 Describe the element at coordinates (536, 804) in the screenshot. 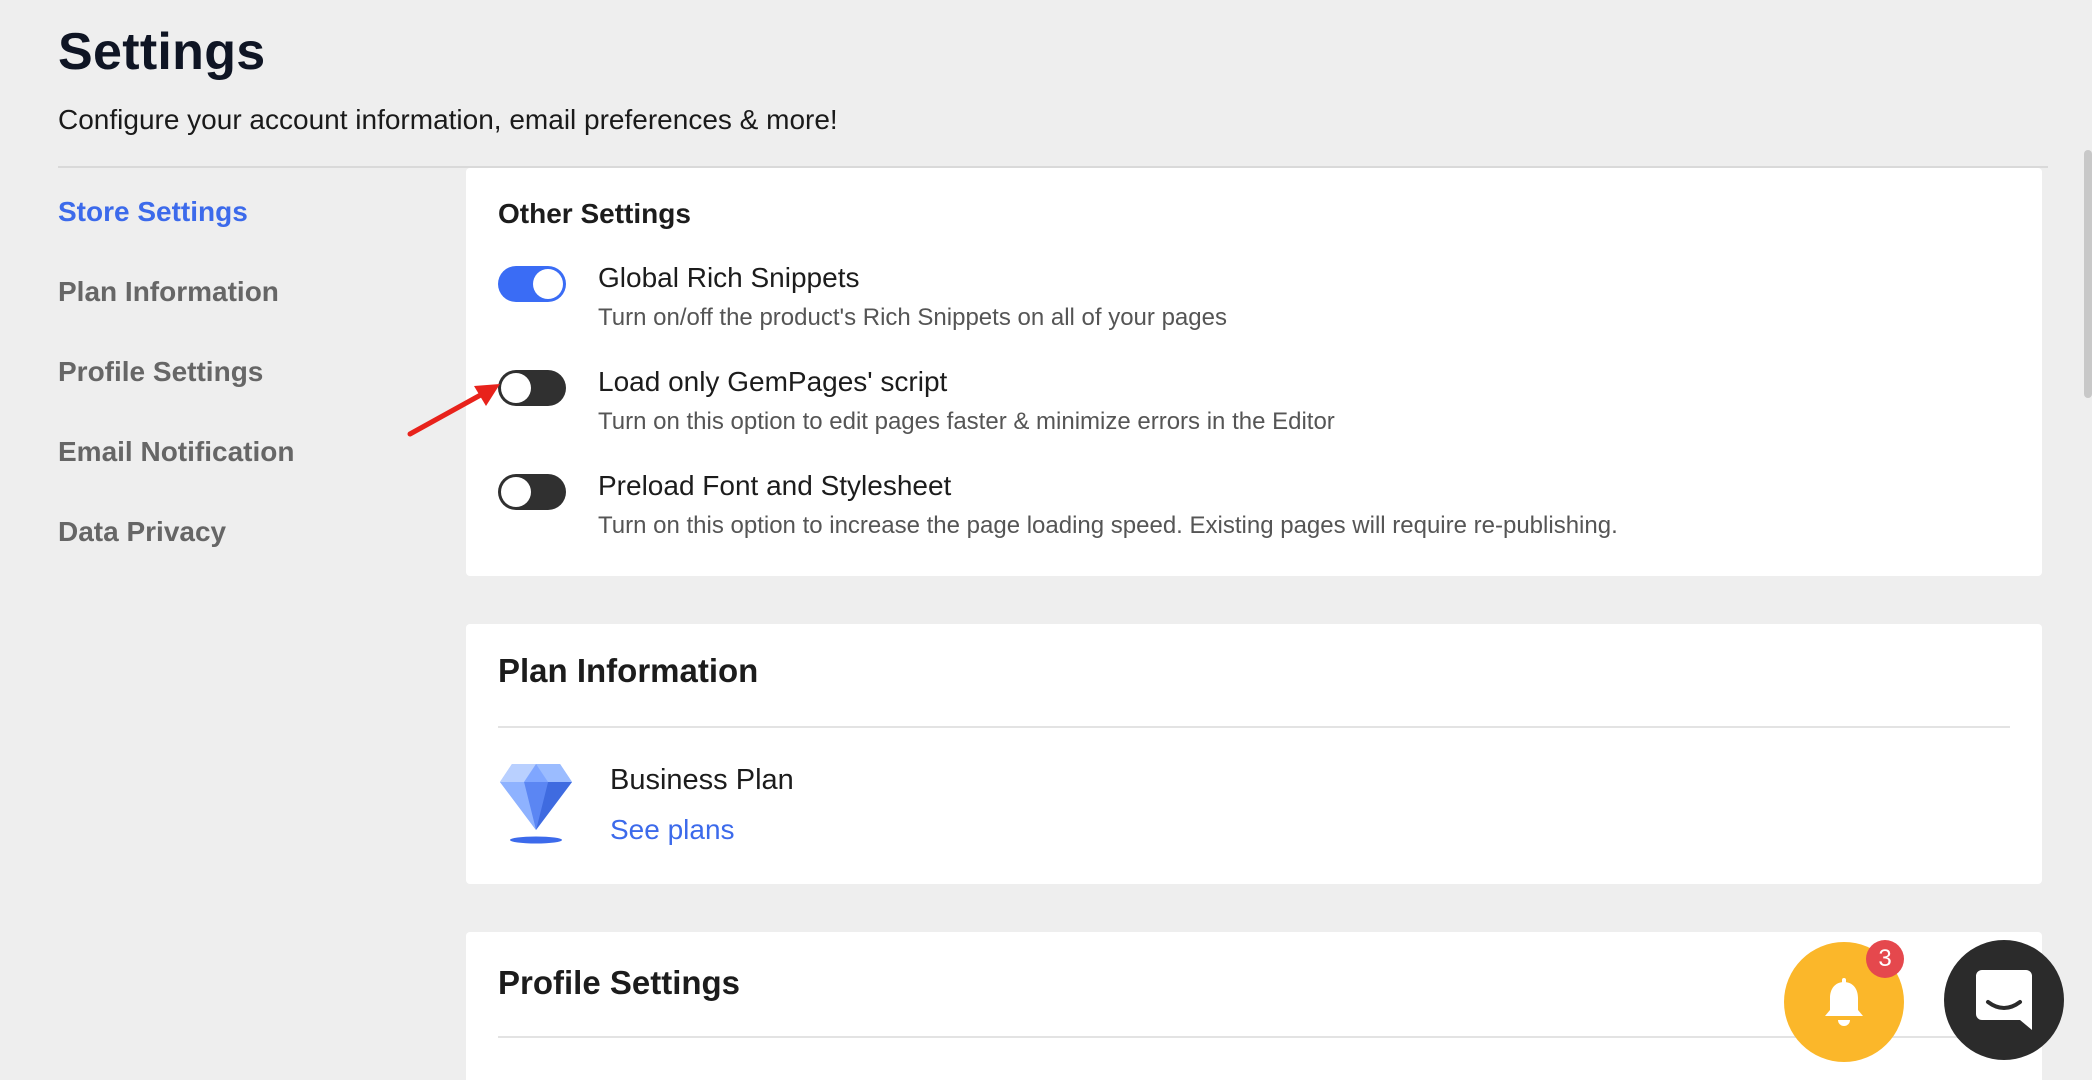

I see `diamond-icon` at that location.